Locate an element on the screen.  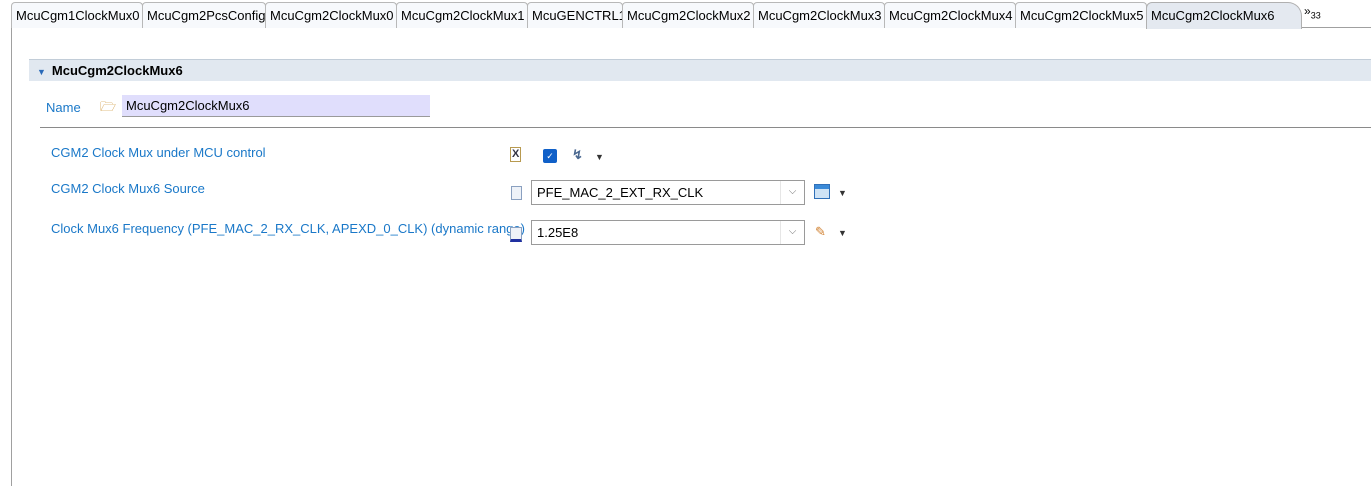
tab-mcucgm2pcsconfig: McuCgm2PcsConfig is located at coordinates (204, 15).